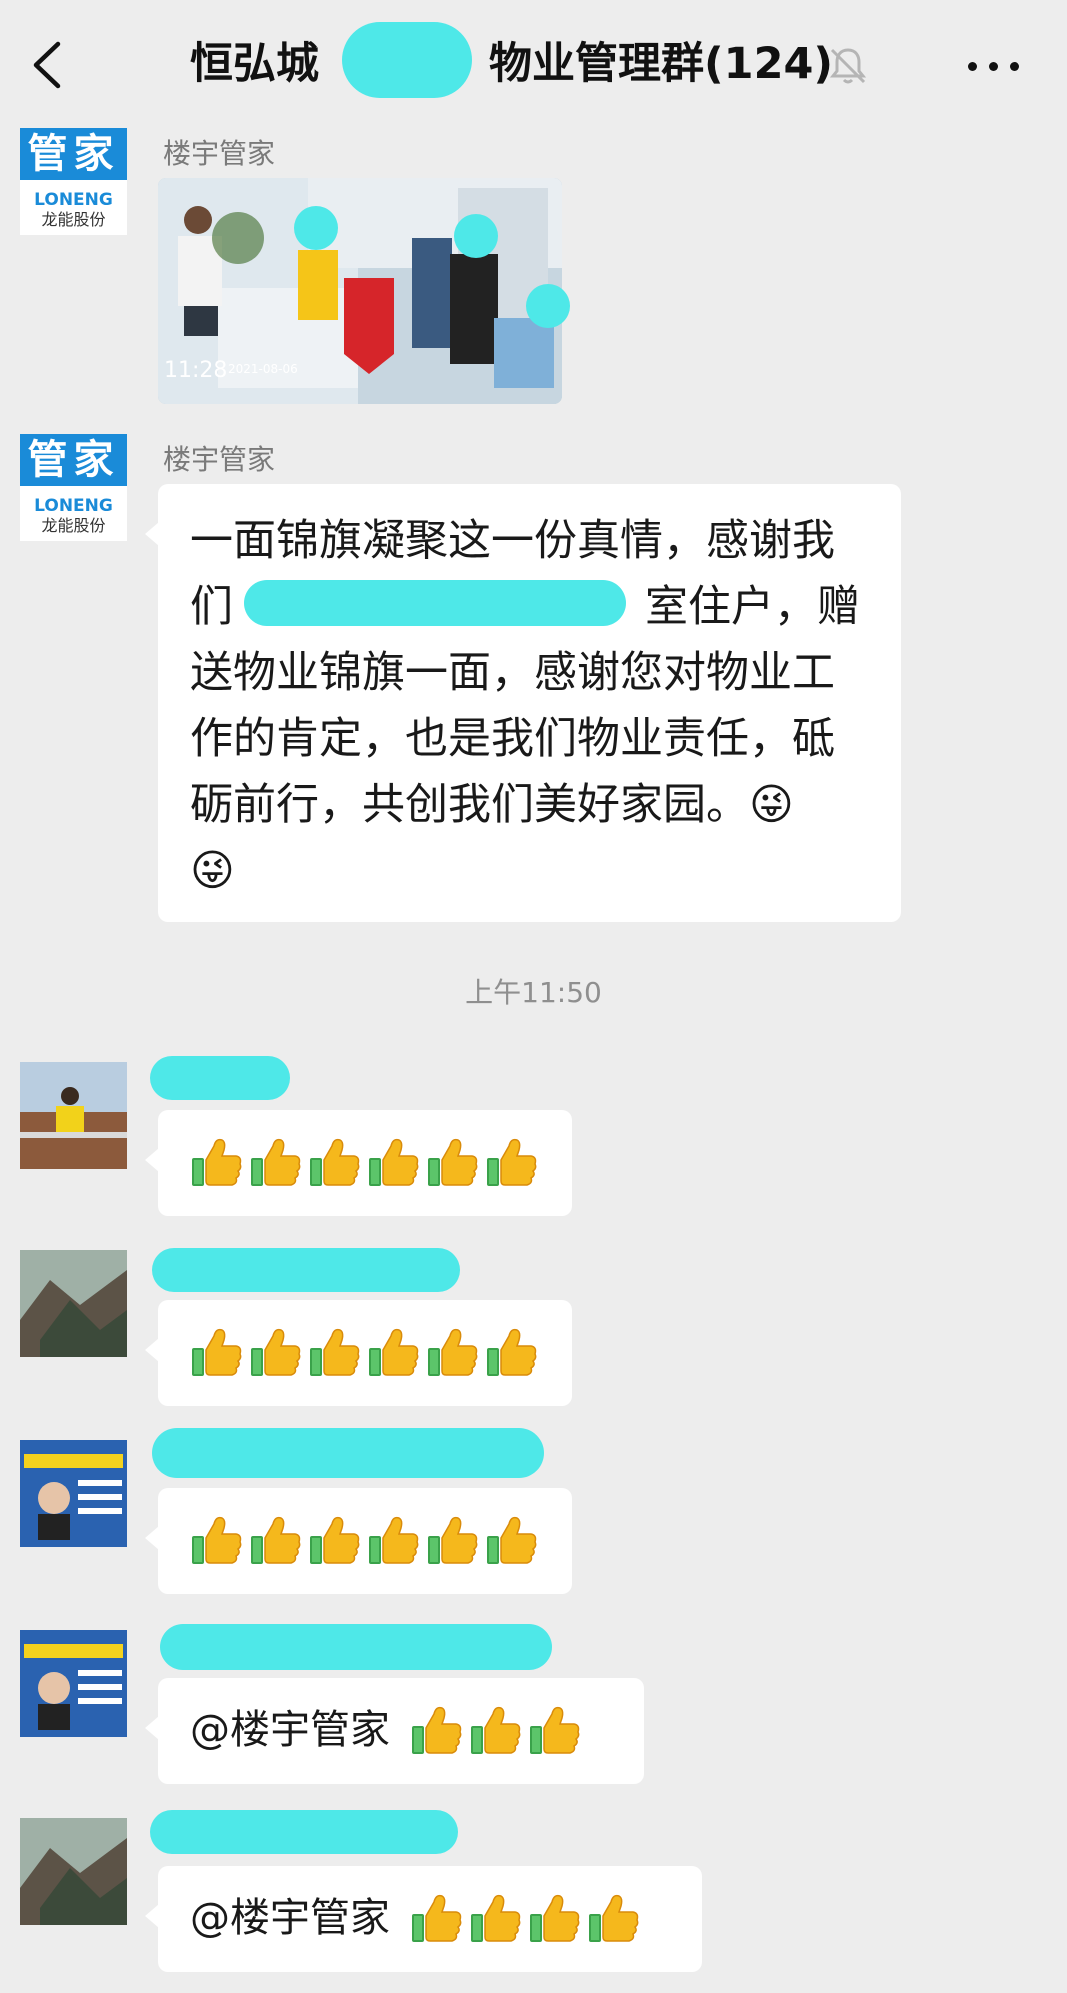 The width and height of the screenshot is (1067, 1993). Describe the element at coordinates (254, 64) in the screenshot. I see `chat-title-left: 恒弘城` at that location.